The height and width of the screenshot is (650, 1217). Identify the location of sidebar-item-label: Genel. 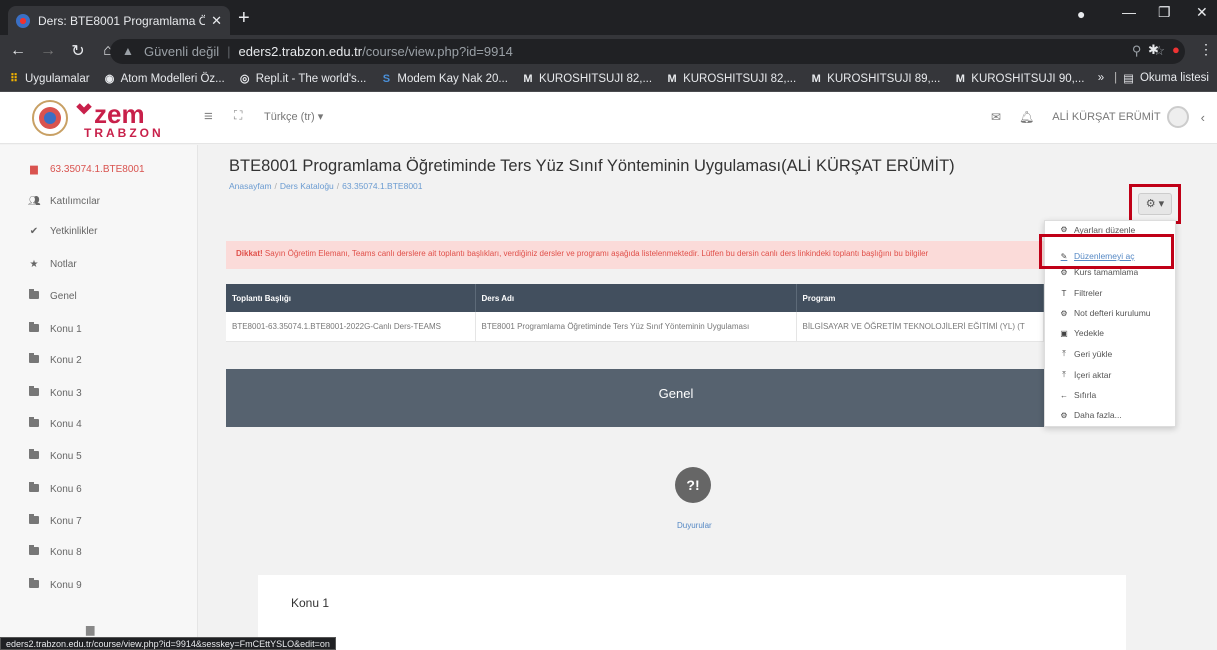
(63, 296).